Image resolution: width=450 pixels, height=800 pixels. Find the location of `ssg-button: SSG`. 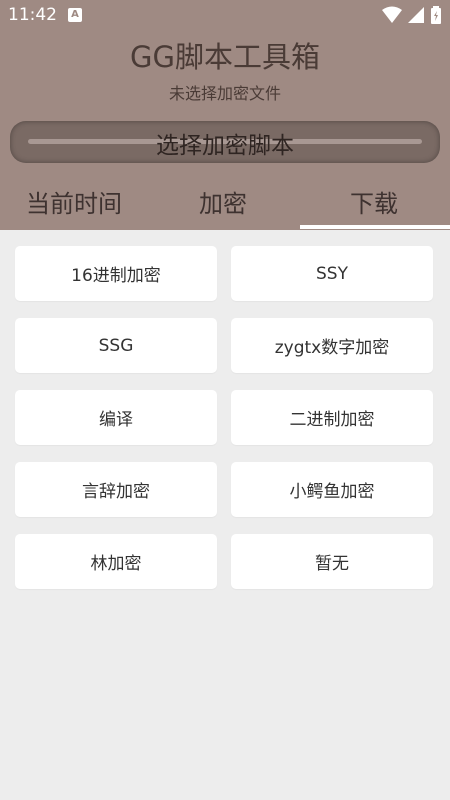

ssg-button: SSG is located at coordinates (116, 345).